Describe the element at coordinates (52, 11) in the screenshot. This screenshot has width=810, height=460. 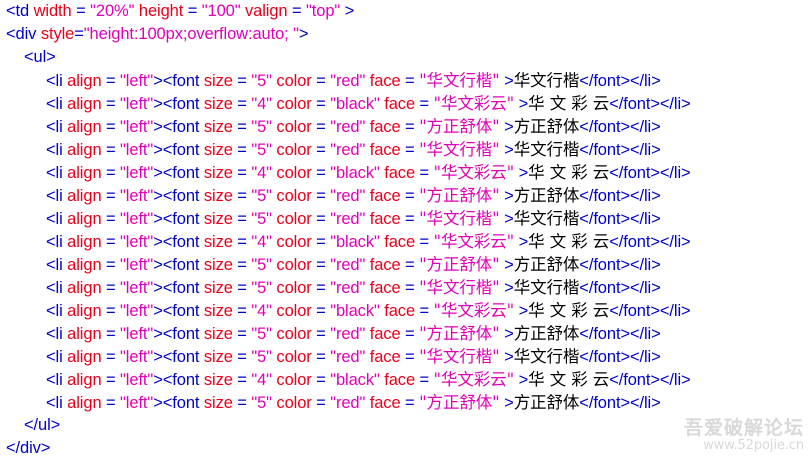
I see `width-attr: width` at that location.